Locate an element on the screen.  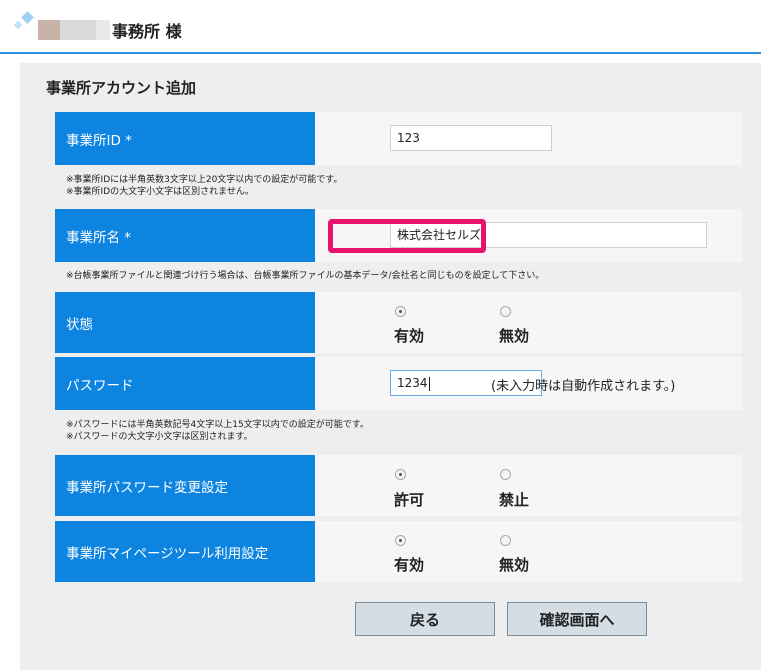
status-label: 状態 is located at coordinates (185, 322).